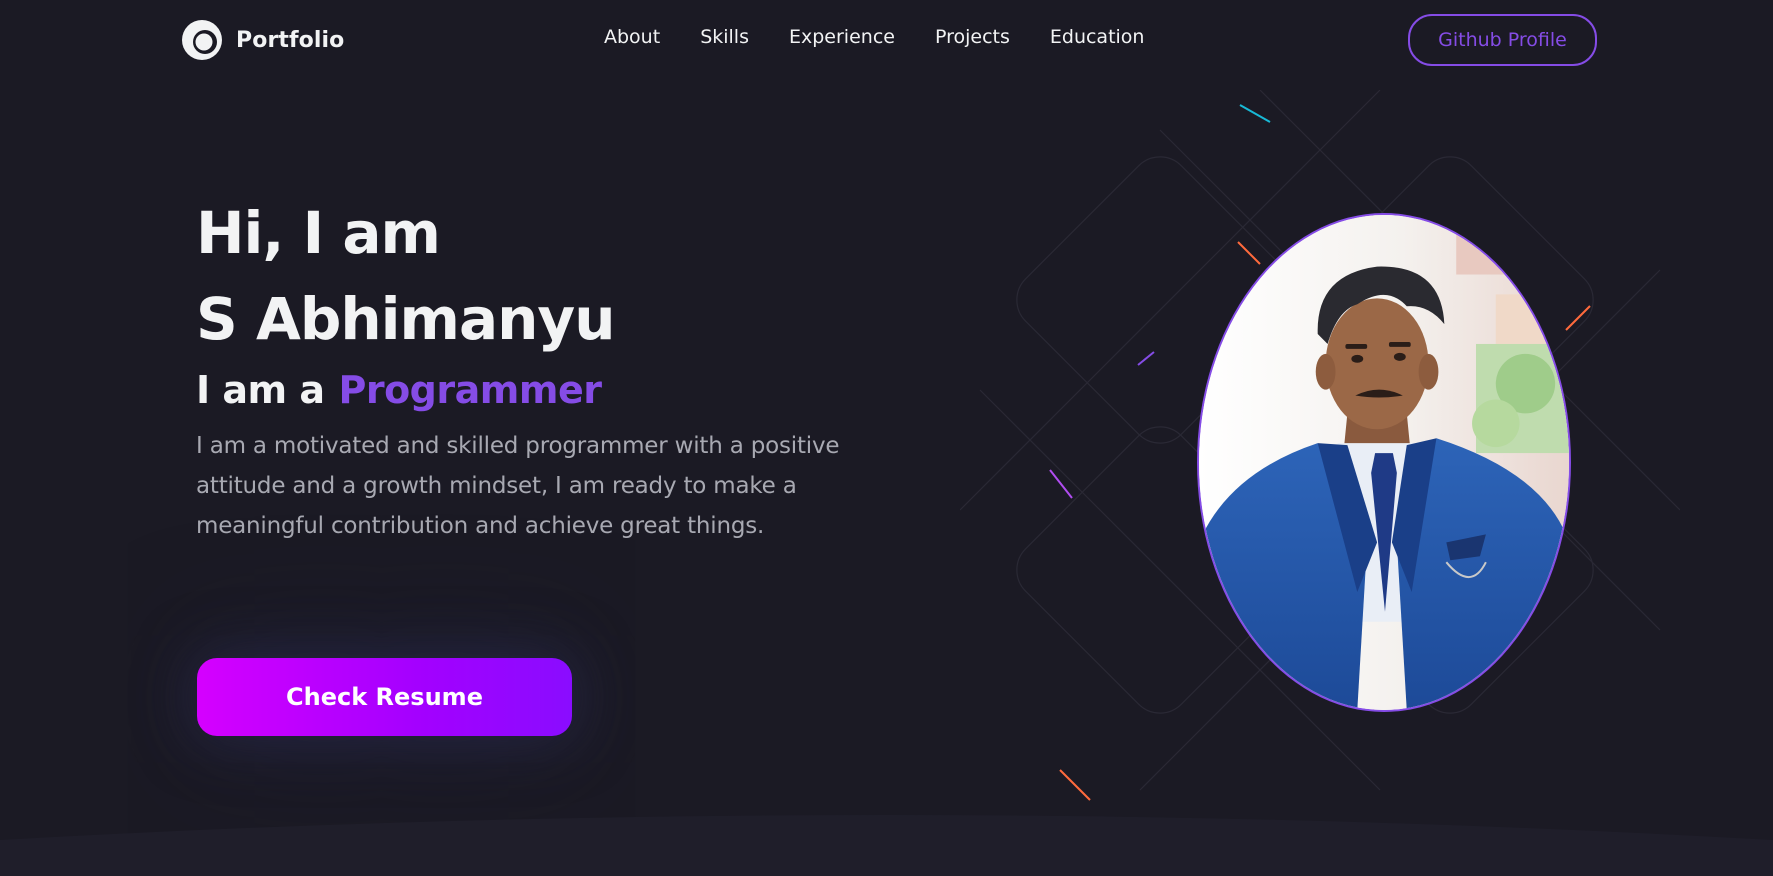  What do you see at coordinates (470, 390) in the screenshot?
I see `hero-role-typewriter: Programmer` at bounding box center [470, 390].